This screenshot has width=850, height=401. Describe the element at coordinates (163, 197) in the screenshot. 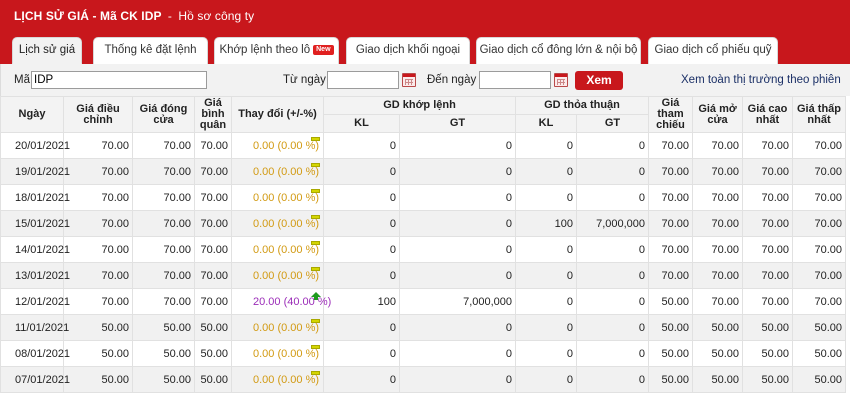

I see `cell-close-price: 70.00` at that location.